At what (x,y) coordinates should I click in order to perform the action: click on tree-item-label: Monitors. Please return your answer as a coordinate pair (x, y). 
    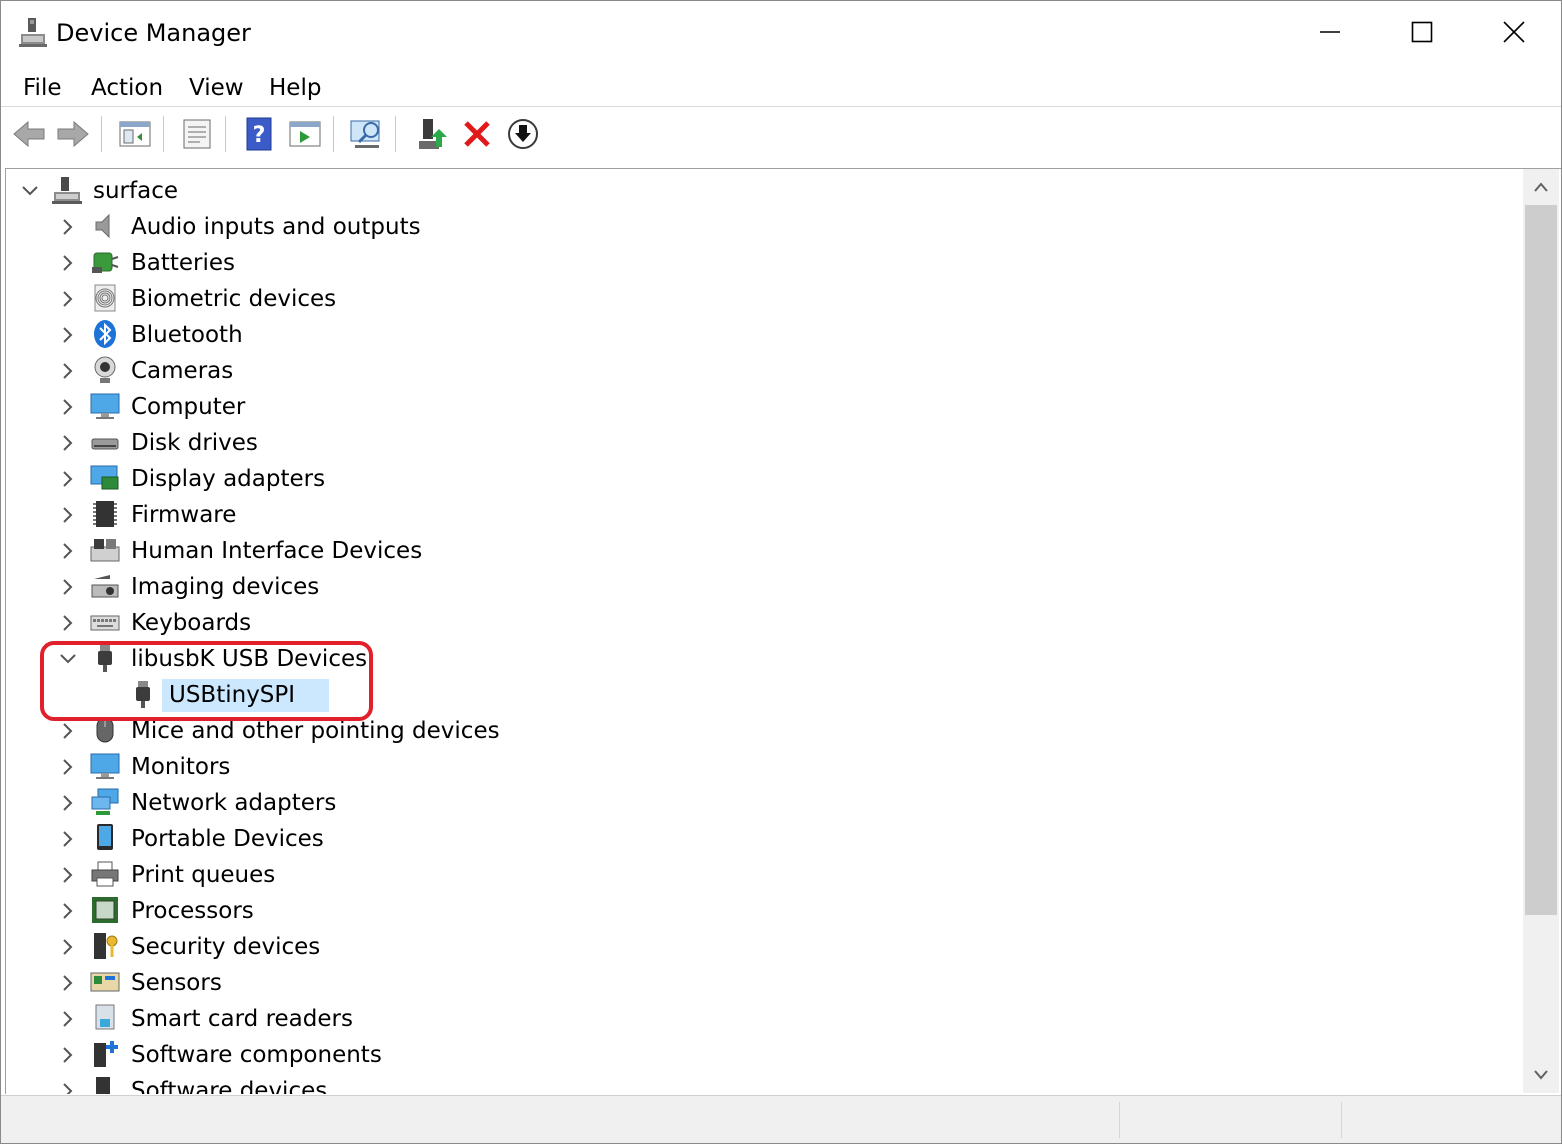
    Looking at the image, I should click on (181, 767).